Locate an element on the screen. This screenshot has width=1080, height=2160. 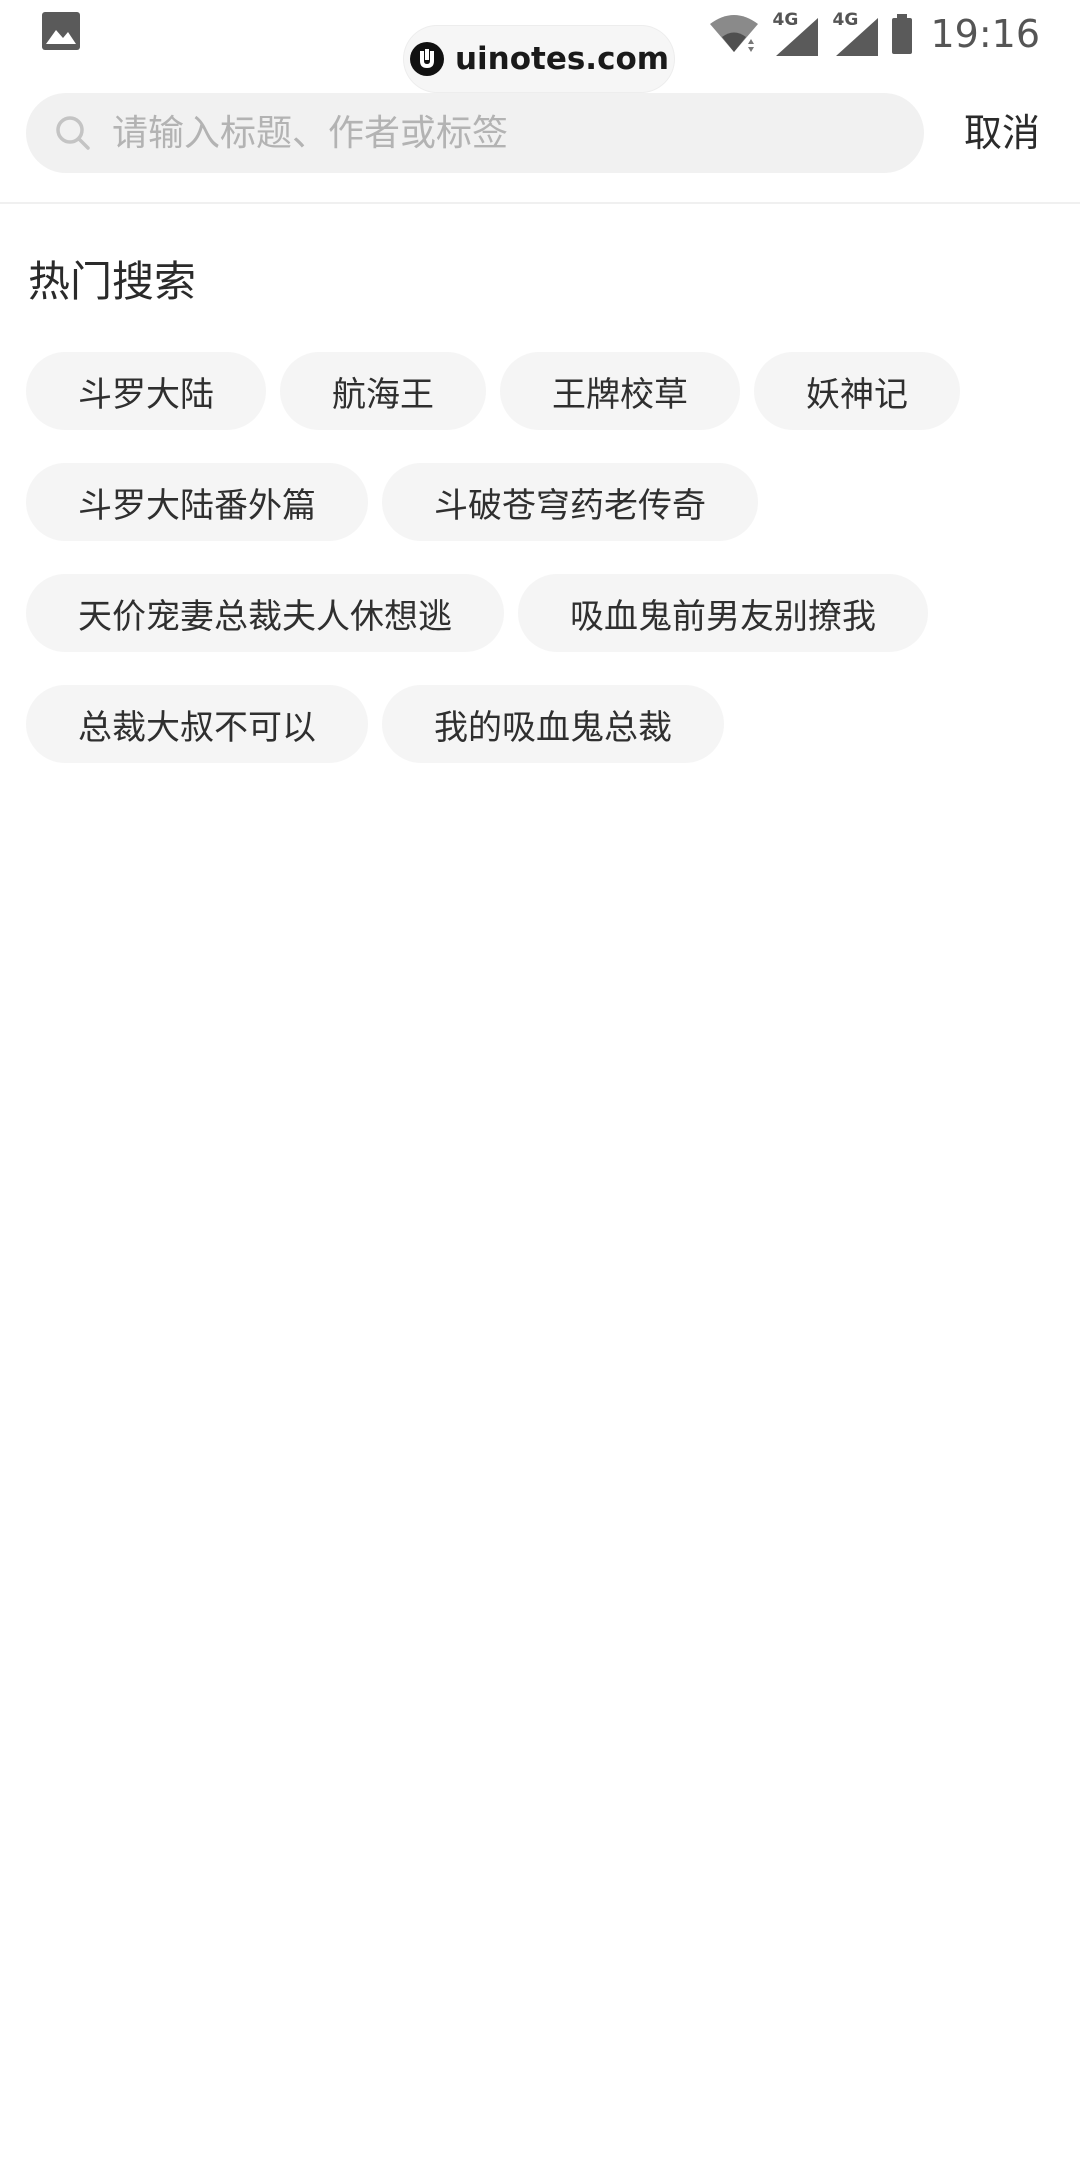
search-icon is located at coordinates (73, 133).